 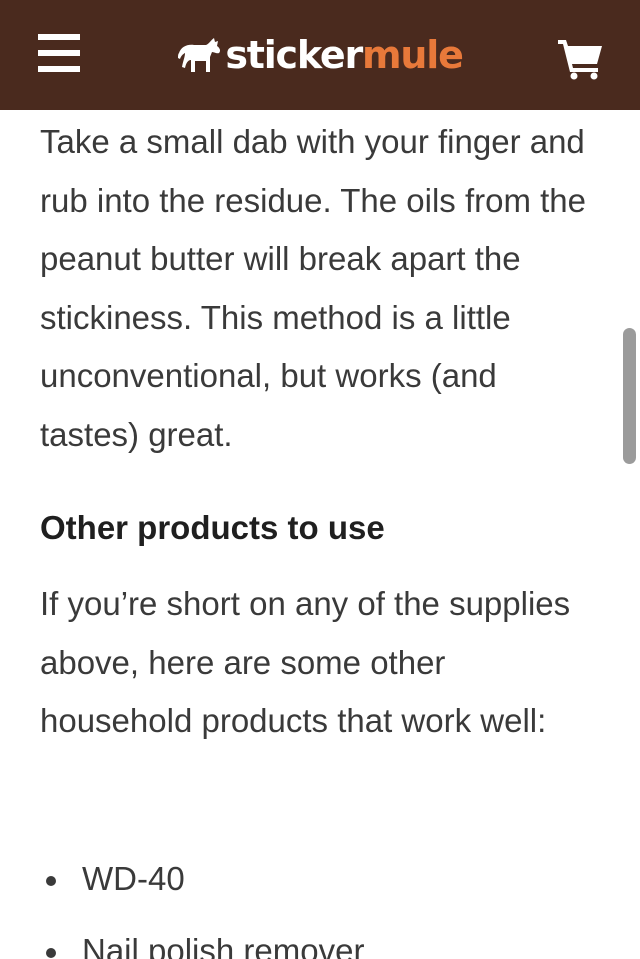 I want to click on shopping-cart-icon, so click(x=580, y=58).